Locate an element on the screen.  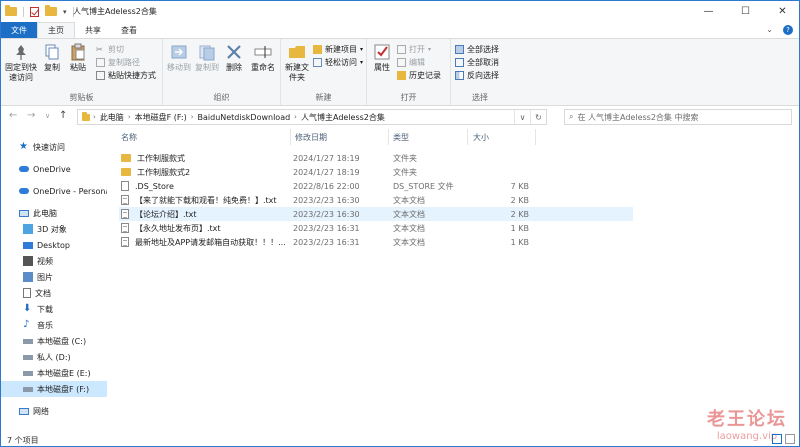
file-size: 1 KB is located at coordinates (519, 228).